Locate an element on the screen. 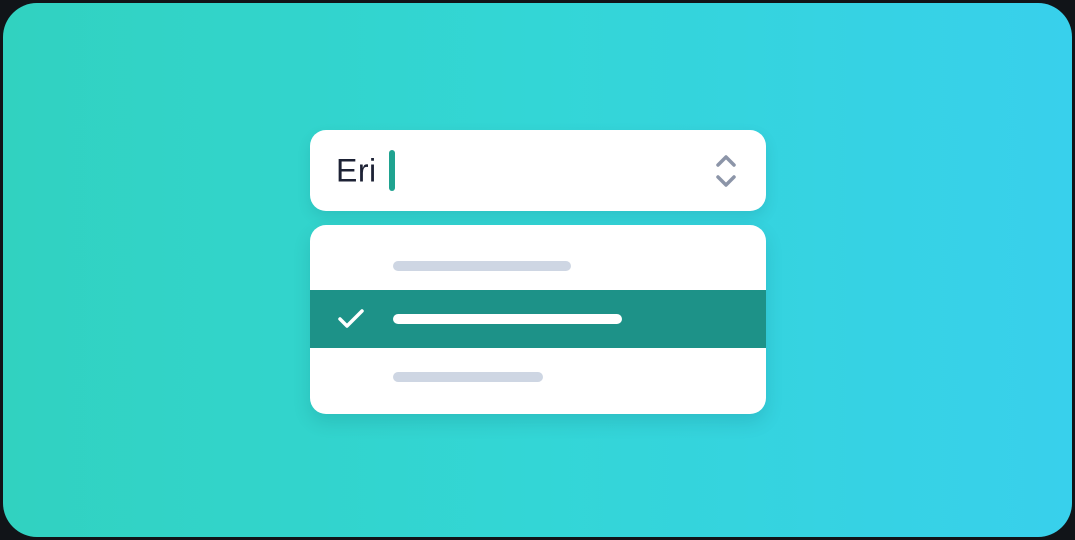  combobox-value: Eri is located at coordinates (356, 170).